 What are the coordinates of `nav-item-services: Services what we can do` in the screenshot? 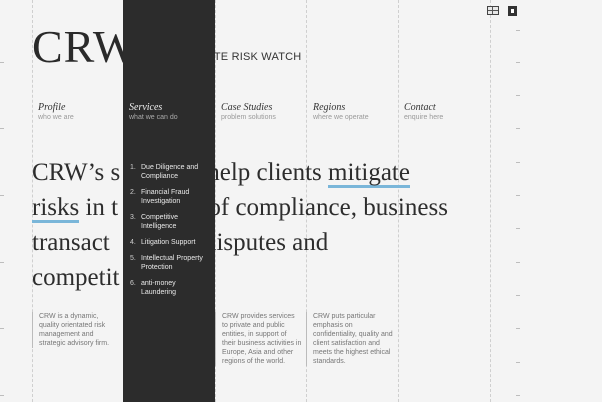 It's located at (153, 111).